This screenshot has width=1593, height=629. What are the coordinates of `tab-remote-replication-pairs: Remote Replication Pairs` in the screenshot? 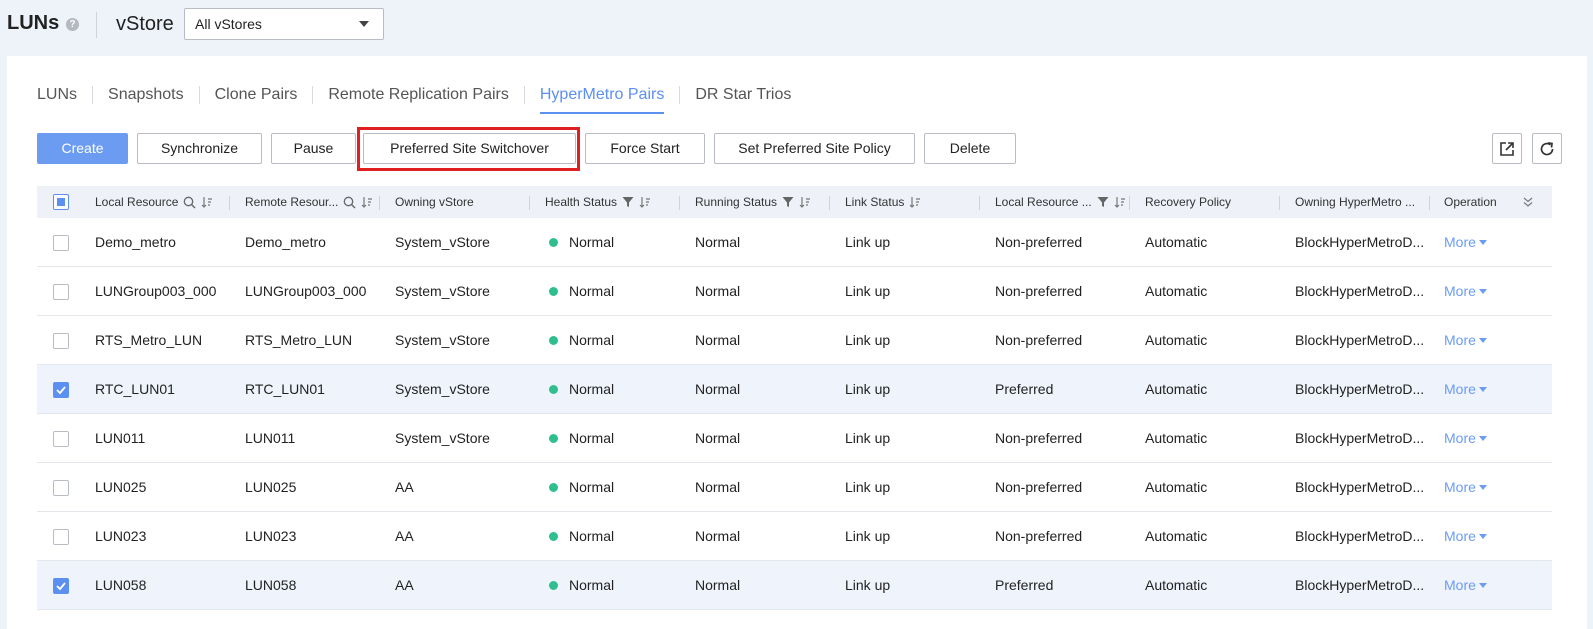 It's located at (418, 99).